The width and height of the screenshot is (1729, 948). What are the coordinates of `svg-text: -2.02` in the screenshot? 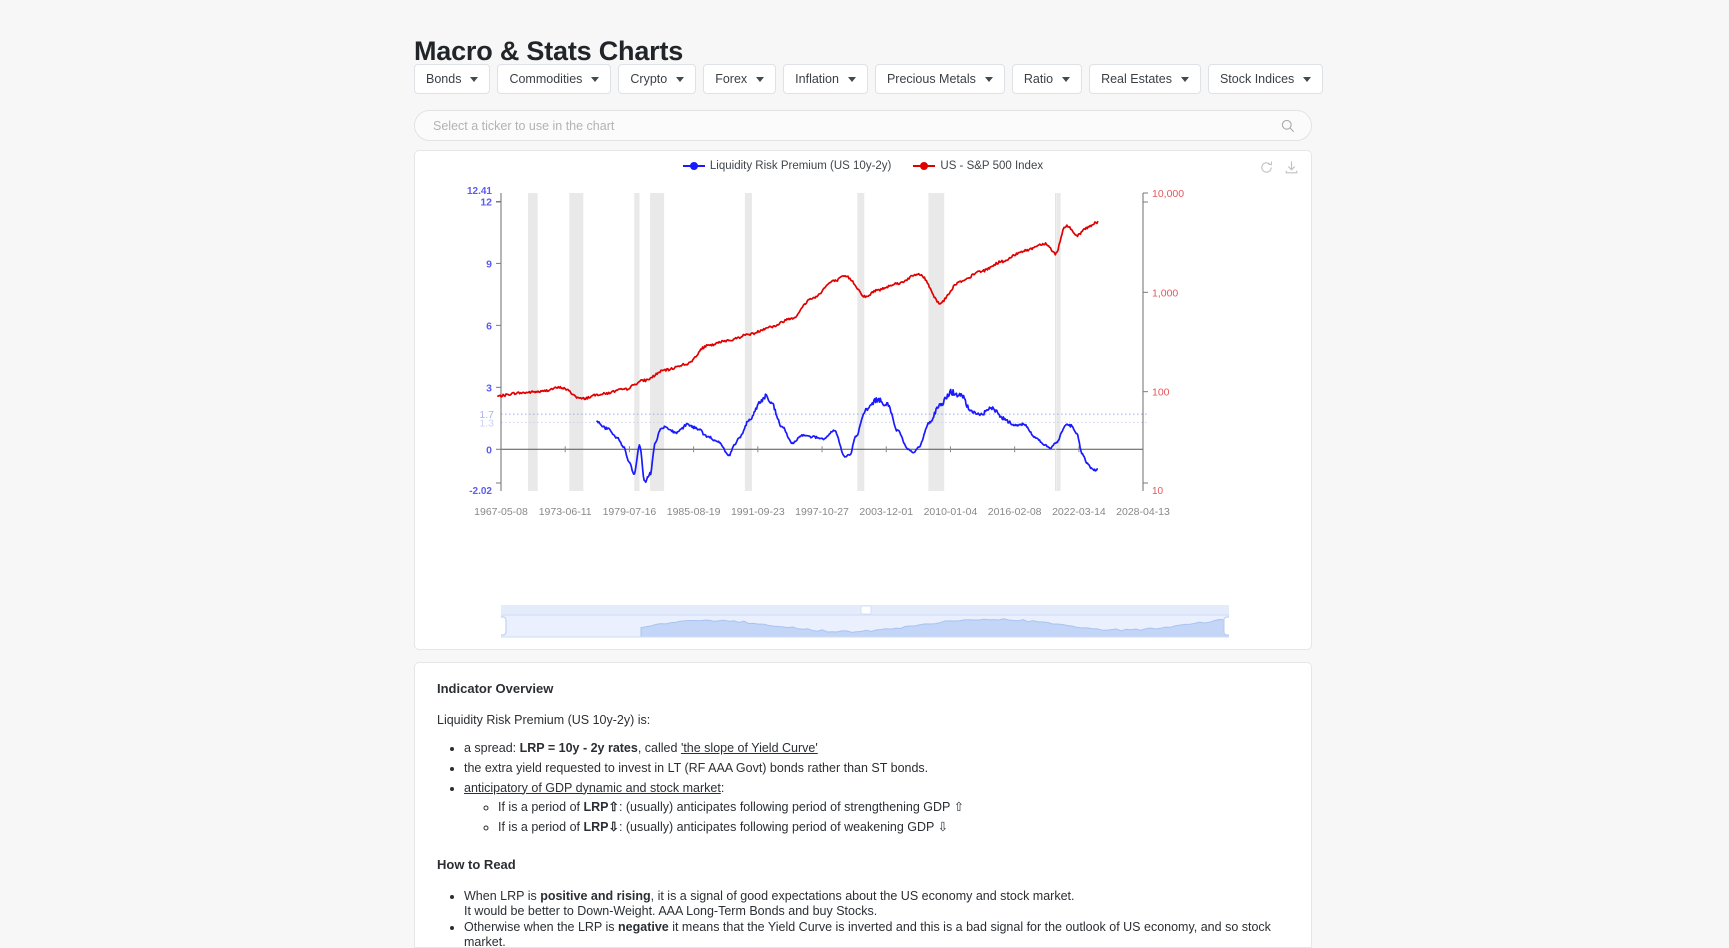 It's located at (480, 491).